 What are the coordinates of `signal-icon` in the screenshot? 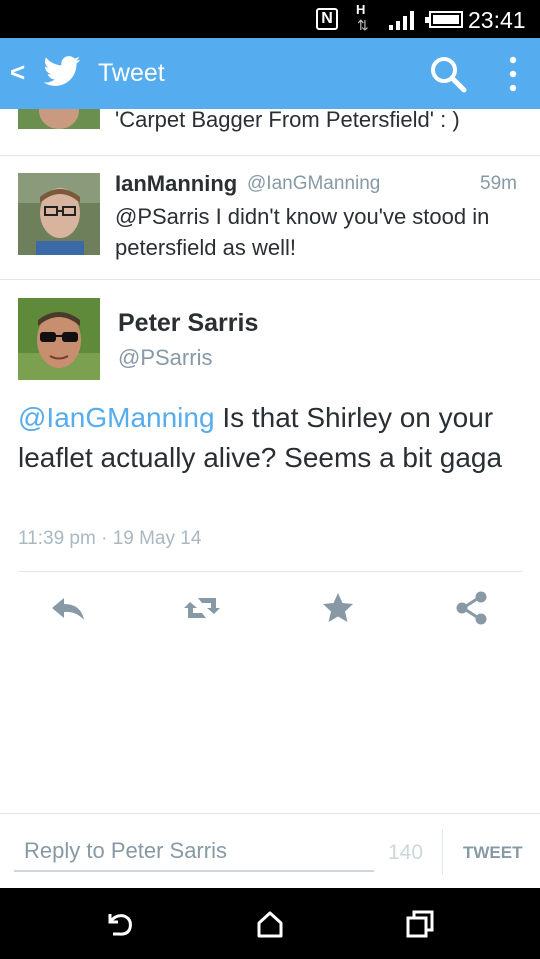 It's located at (401, 20).